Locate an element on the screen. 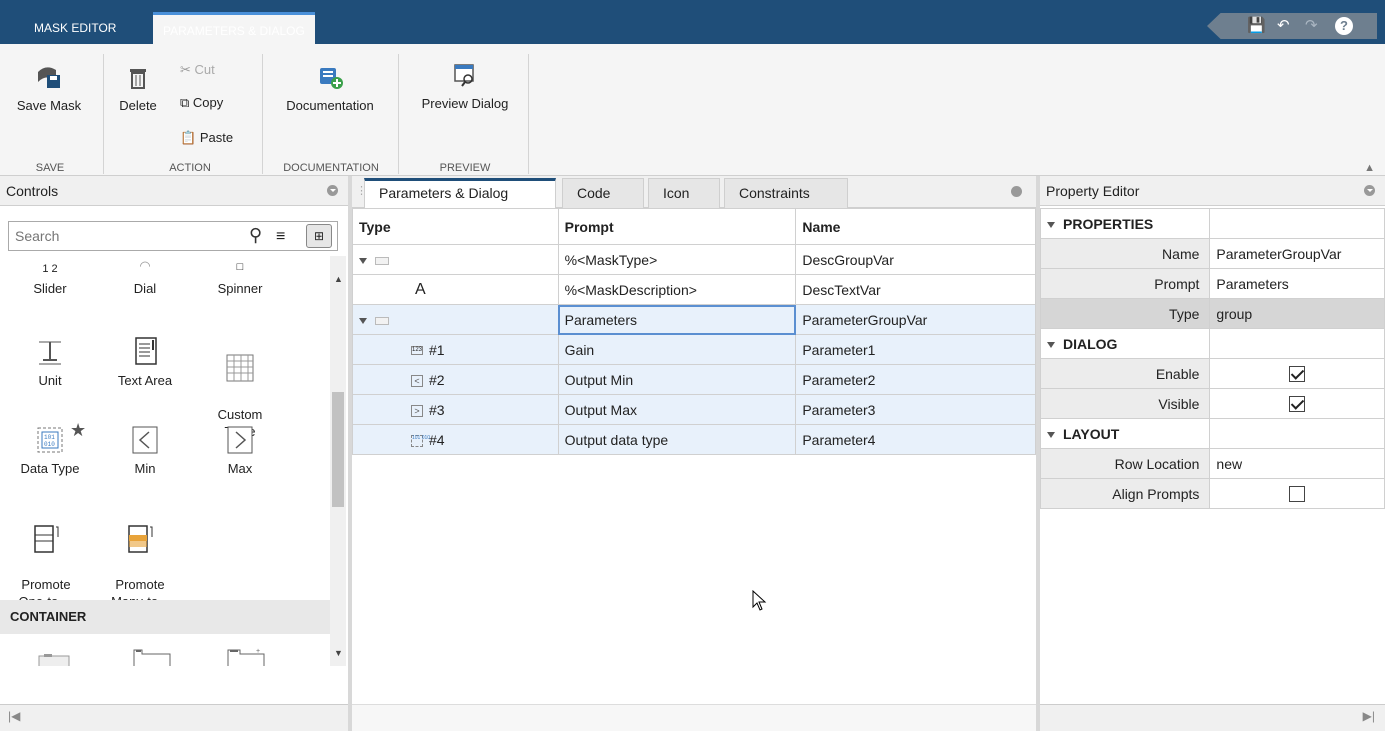 This screenshot has width=1385, height=731. tab-constraints: Constraints is located at coordinates (786, 193).